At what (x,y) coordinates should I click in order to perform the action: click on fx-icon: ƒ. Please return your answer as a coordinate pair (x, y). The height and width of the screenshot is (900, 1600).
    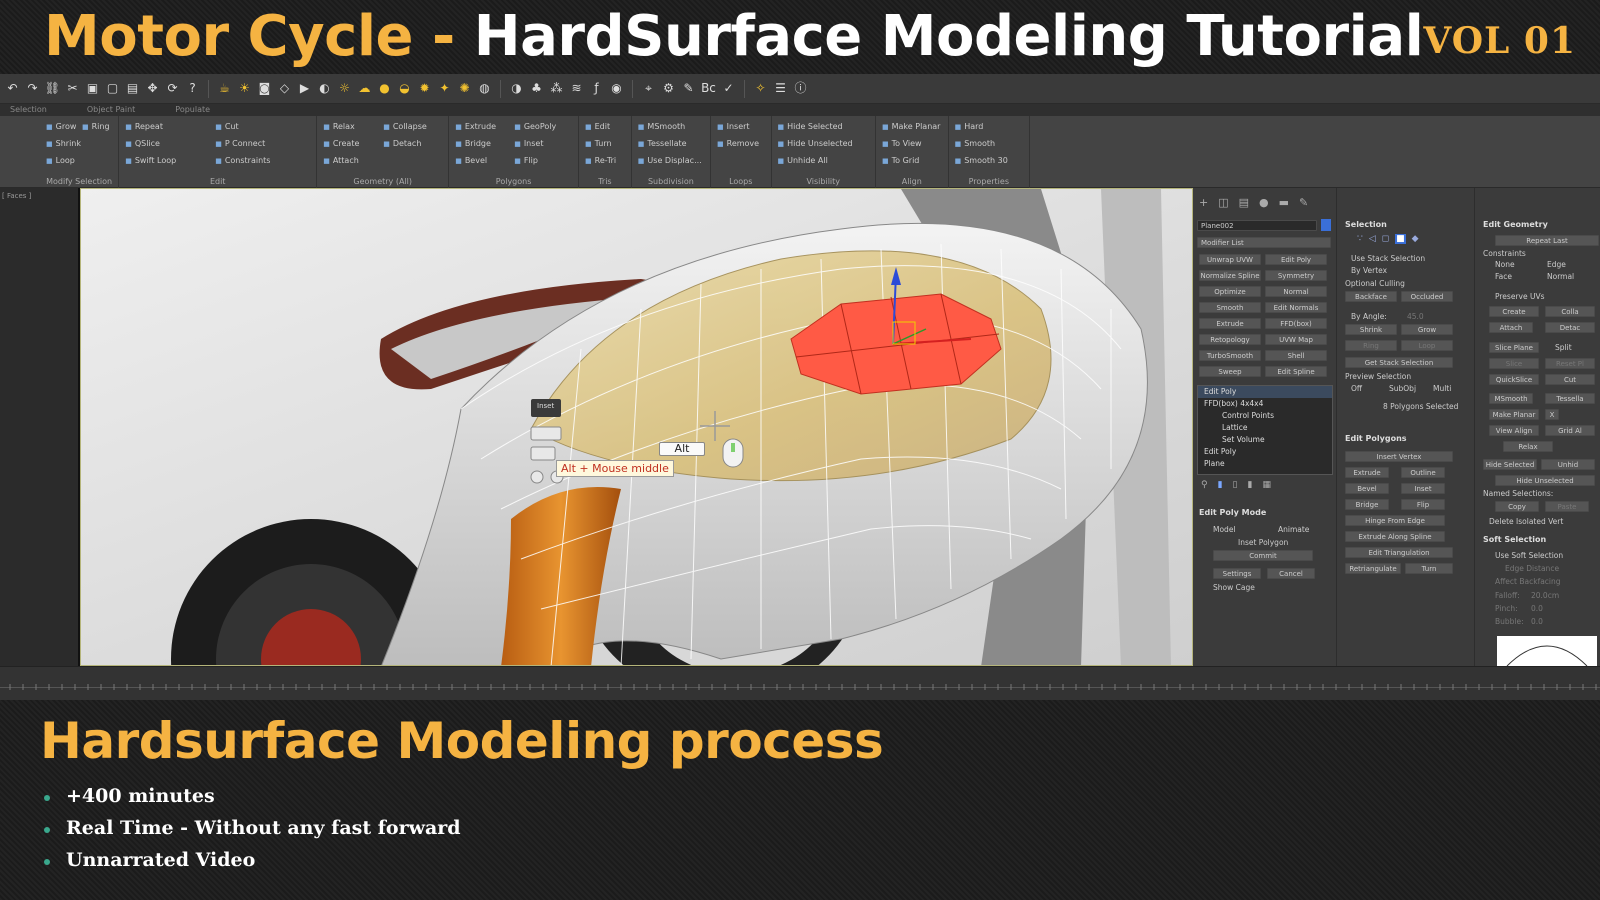
    Looking at the image, I should click on (596, 88).